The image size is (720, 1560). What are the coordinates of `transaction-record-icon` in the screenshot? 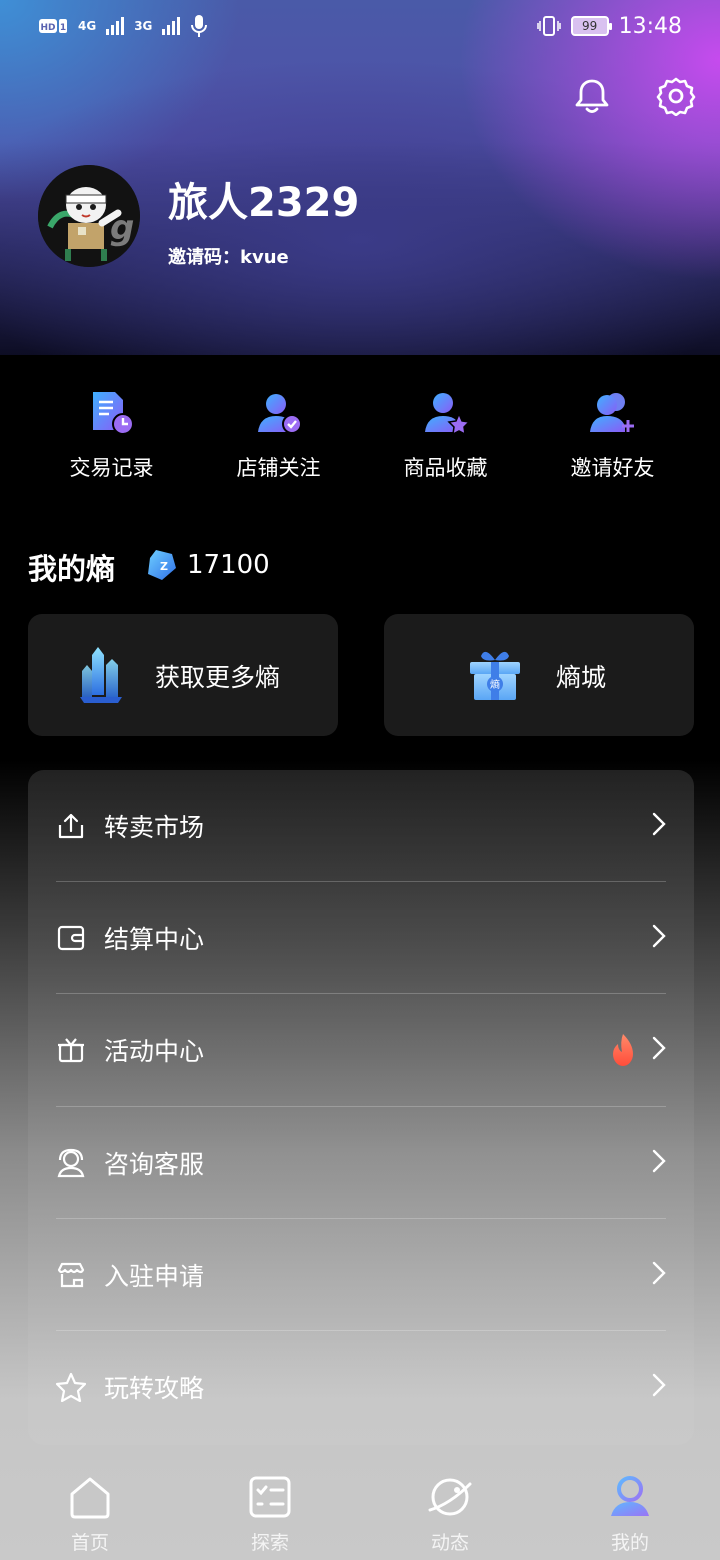 It's located at (113, 413).